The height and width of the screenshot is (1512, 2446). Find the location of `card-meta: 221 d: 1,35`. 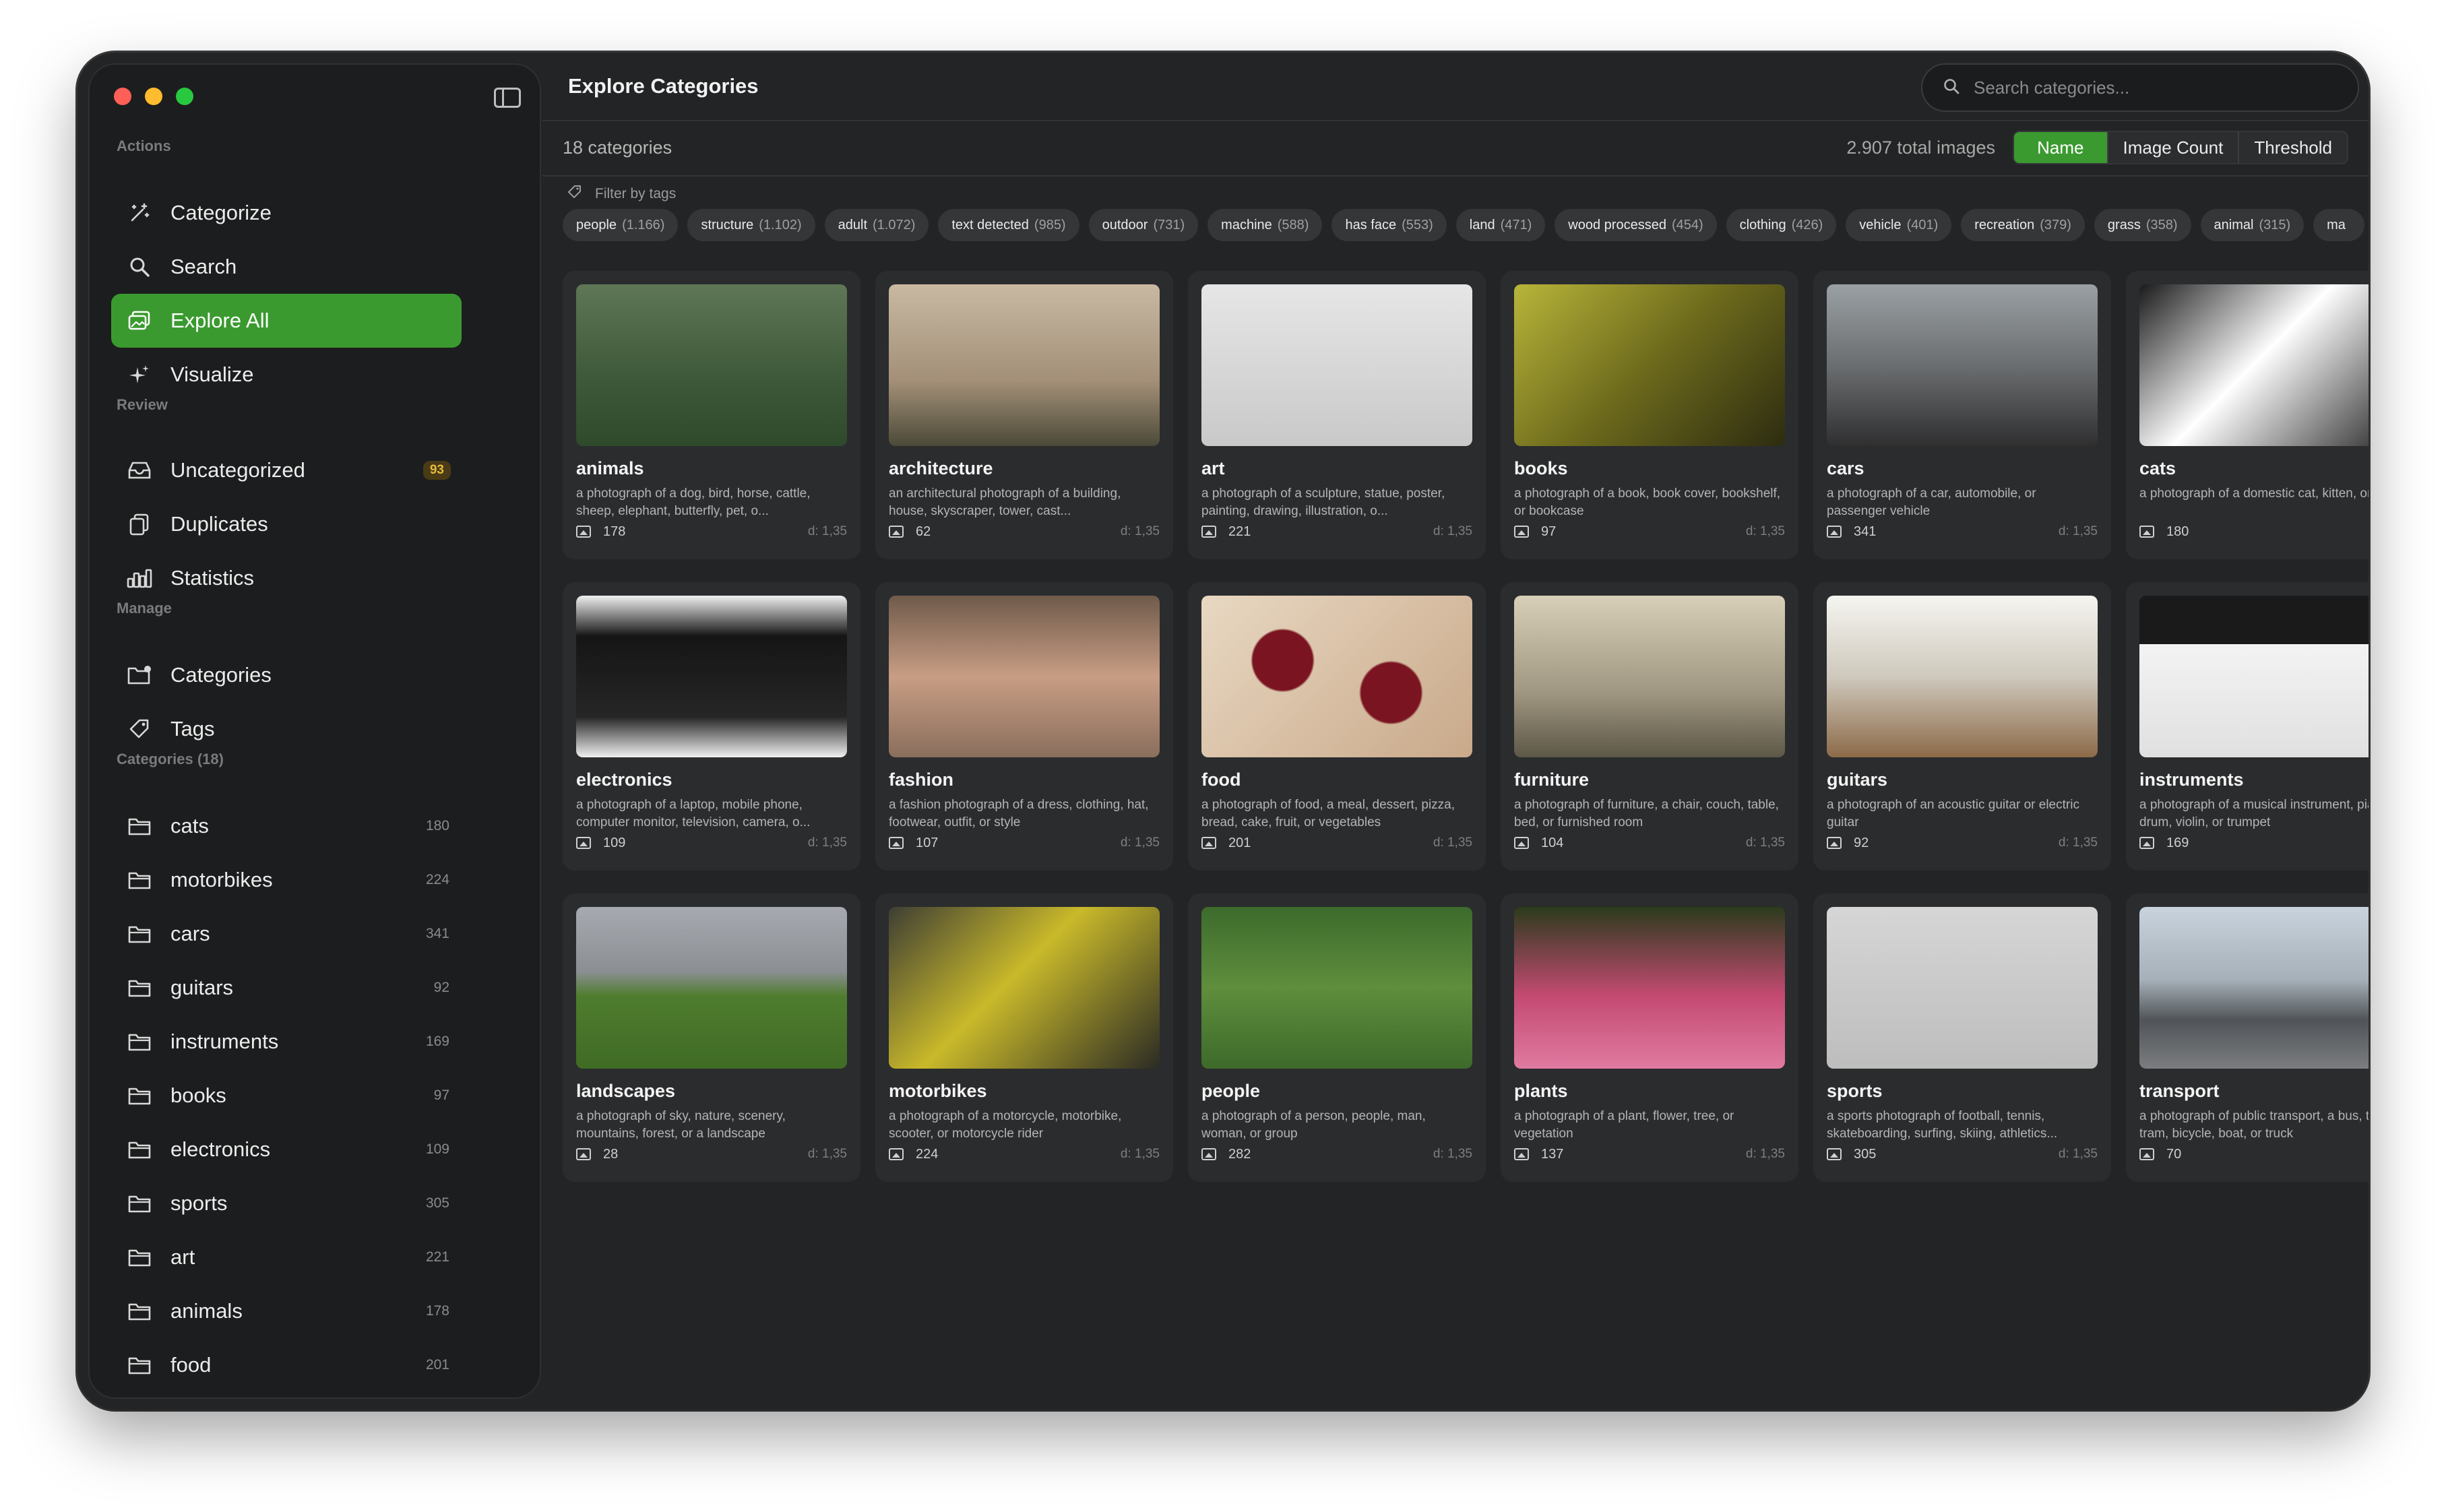

card-meta: 221 d: 1,35 is located at coordinates (1336, 532).